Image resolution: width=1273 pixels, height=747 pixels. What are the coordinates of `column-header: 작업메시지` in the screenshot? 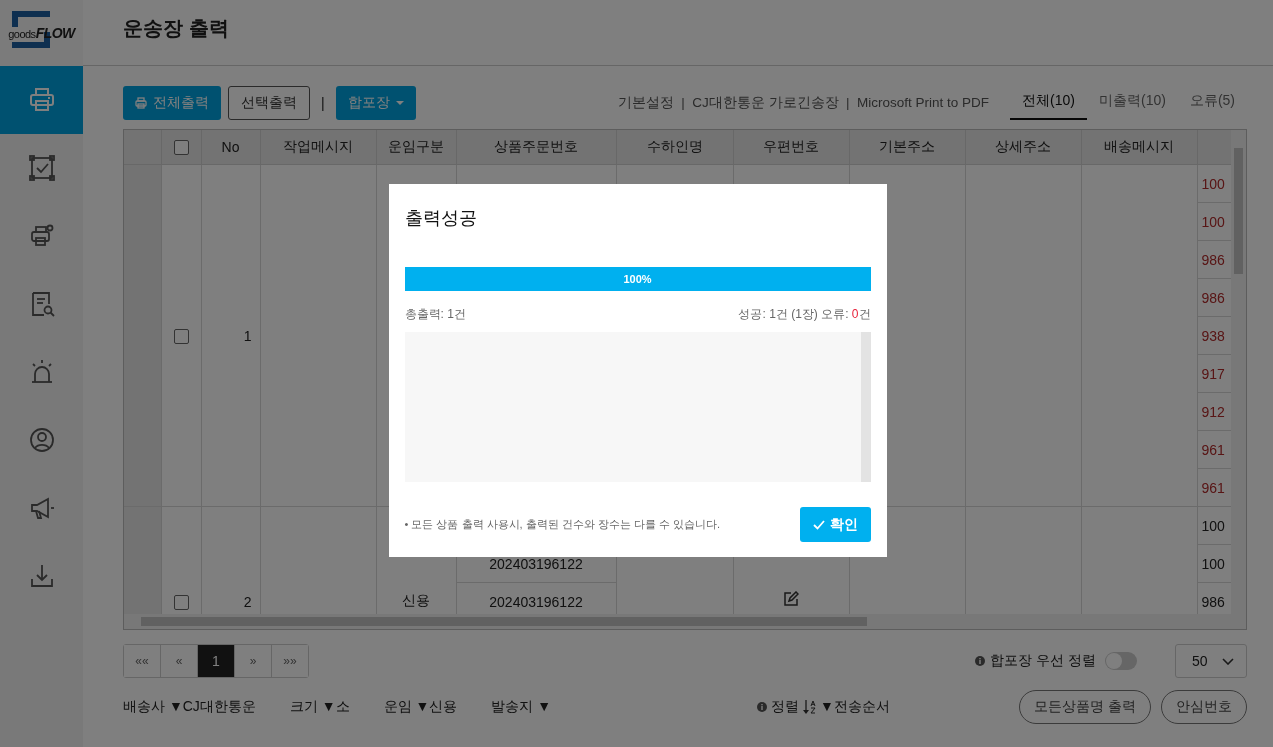 It's located at (318, 147).